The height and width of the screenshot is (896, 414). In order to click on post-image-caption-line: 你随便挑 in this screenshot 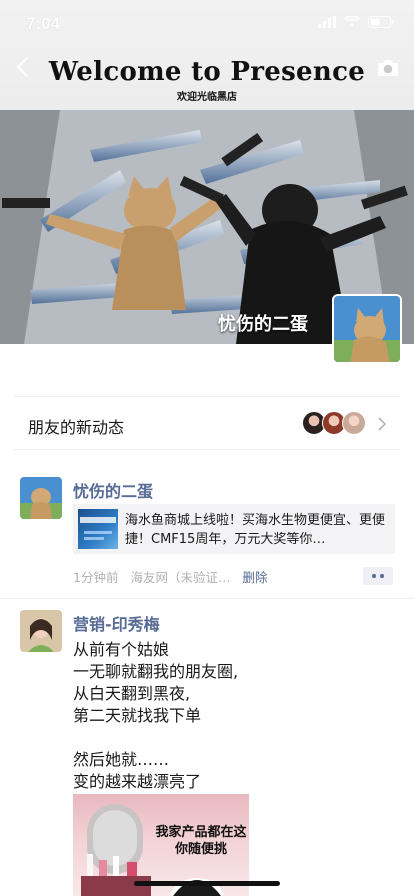, I will do `click(200, 849)`.